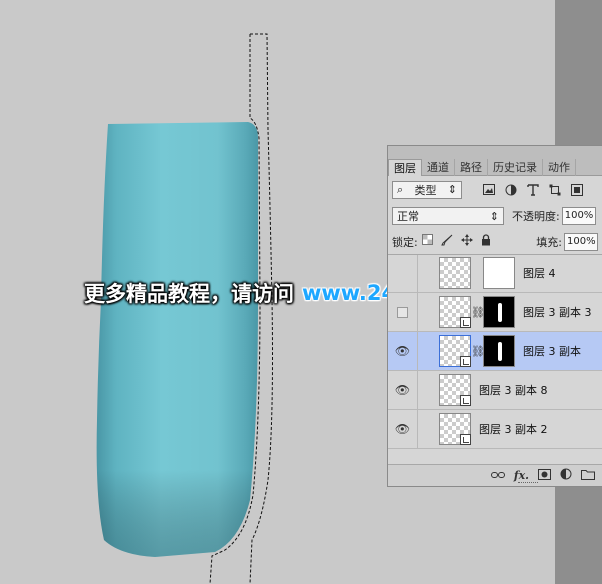 The image size is (602, 584). What do you see at coordinates (438, 167) in the screenshot?
I see `tab-channels: 通道` at bounding box center [438, 167].